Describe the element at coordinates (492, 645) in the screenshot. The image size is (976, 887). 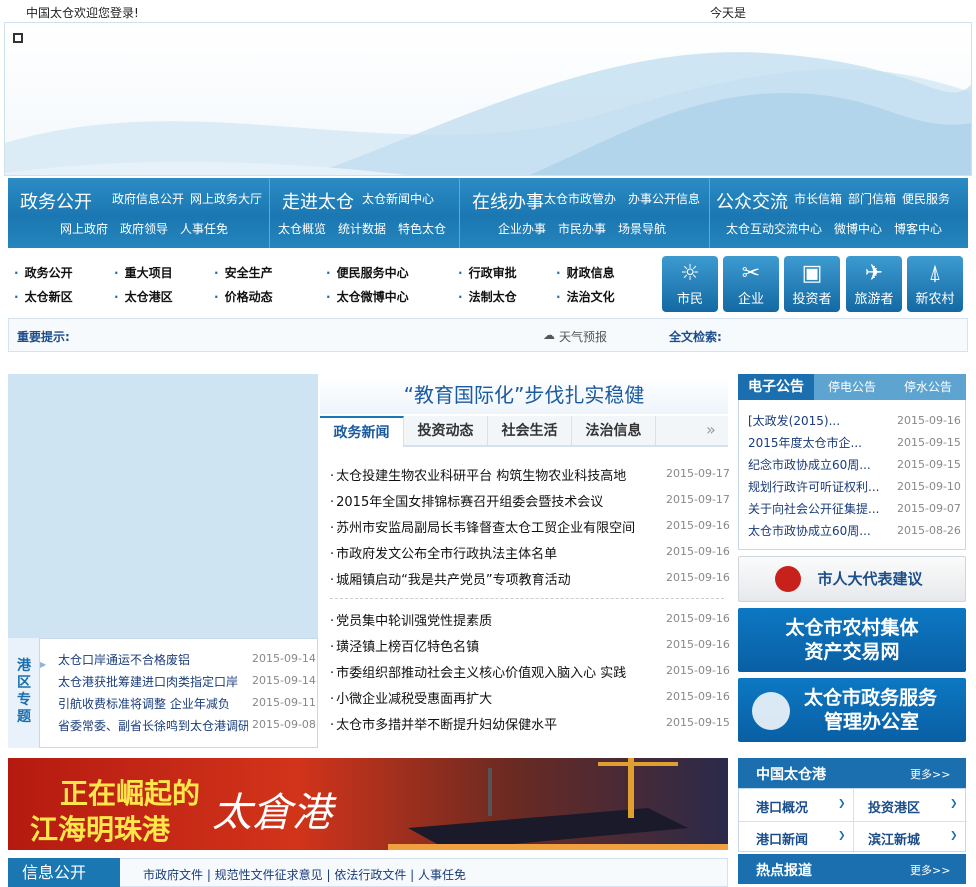
I see `news-item: 璜泾镇上榜百亿特色名镇` at that location.